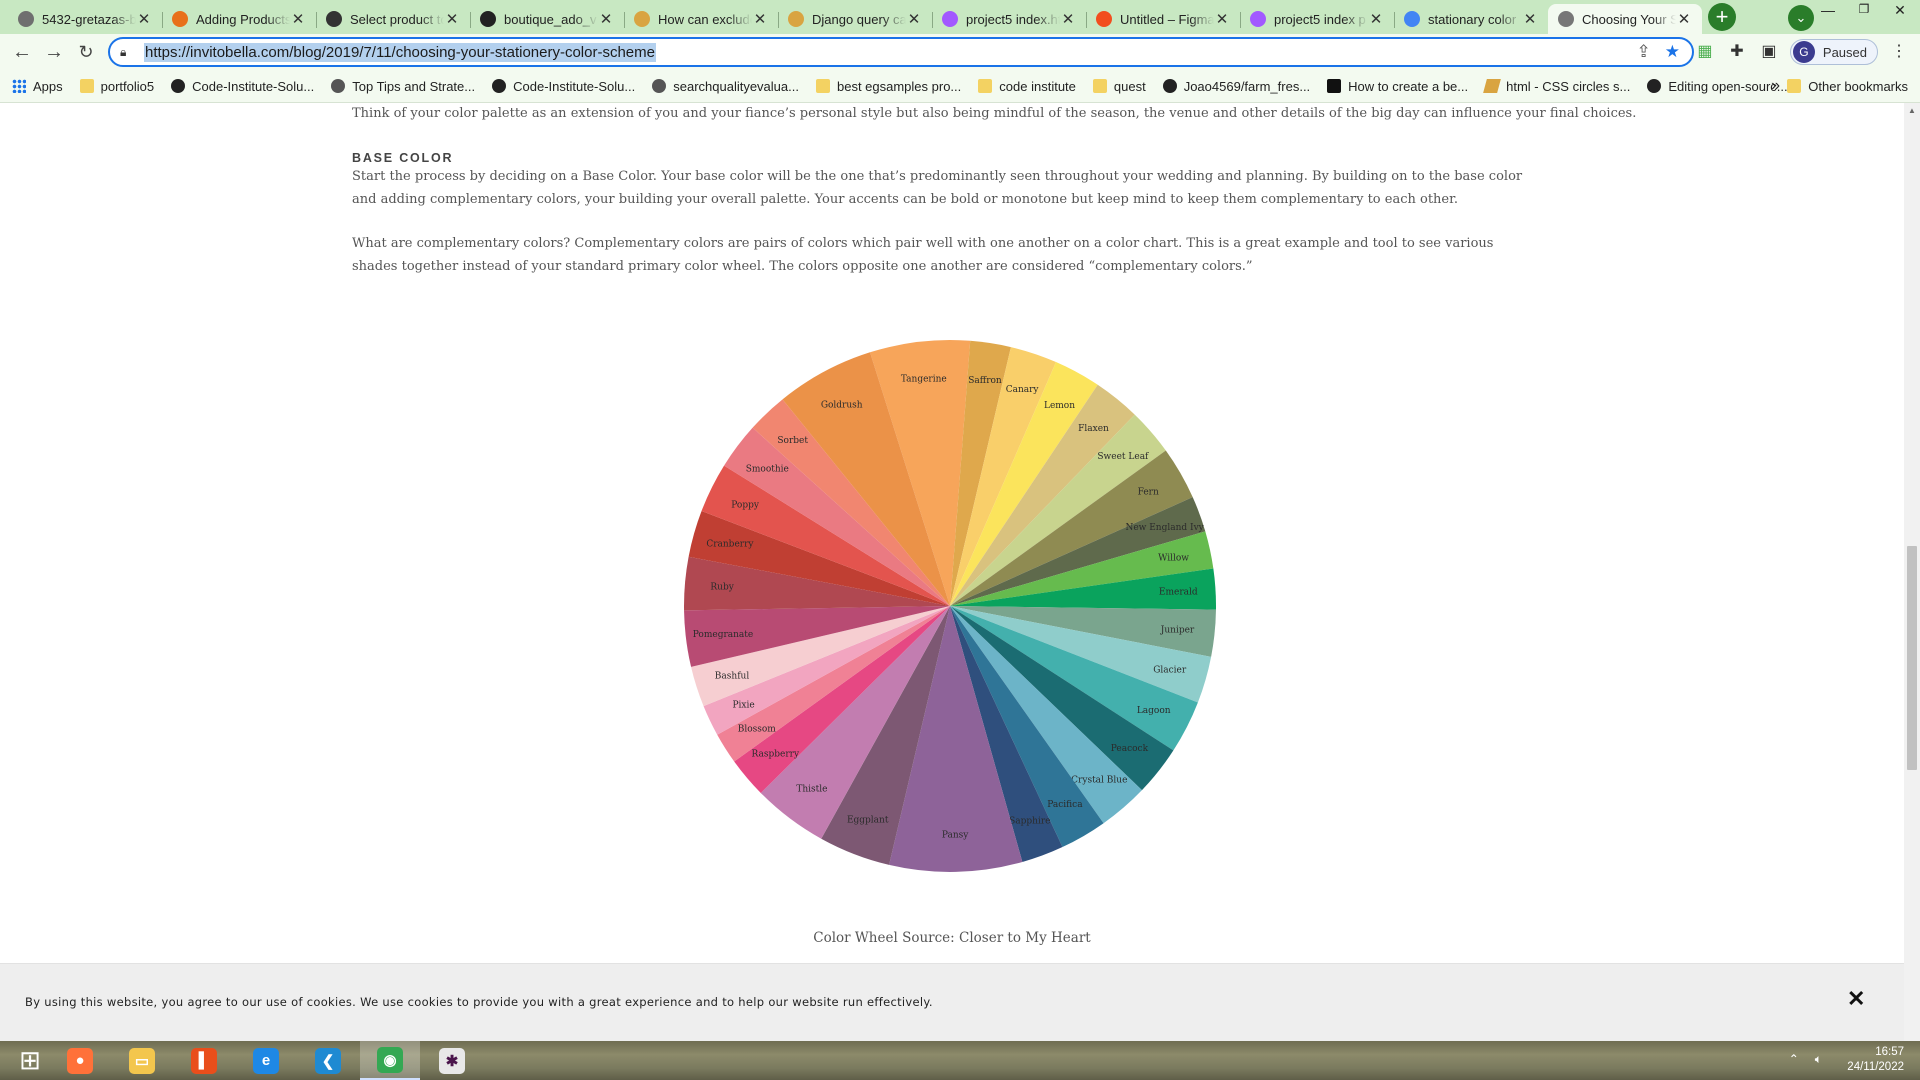 This screenshot has height=1080, width=1920. Describe the element at coordinates (1178, 592) in the screenshot. I see `color-wheel-label: Emerald` at that location.